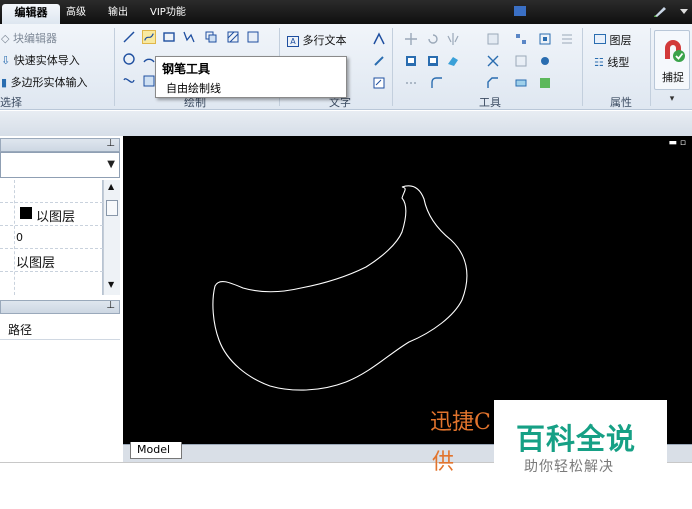 Image resolution: width=692 pixels, height=509 pixels. Describe the element at coordinates (36, 263) in the screenshot. I see `linetype-value: 以图层` at that location.